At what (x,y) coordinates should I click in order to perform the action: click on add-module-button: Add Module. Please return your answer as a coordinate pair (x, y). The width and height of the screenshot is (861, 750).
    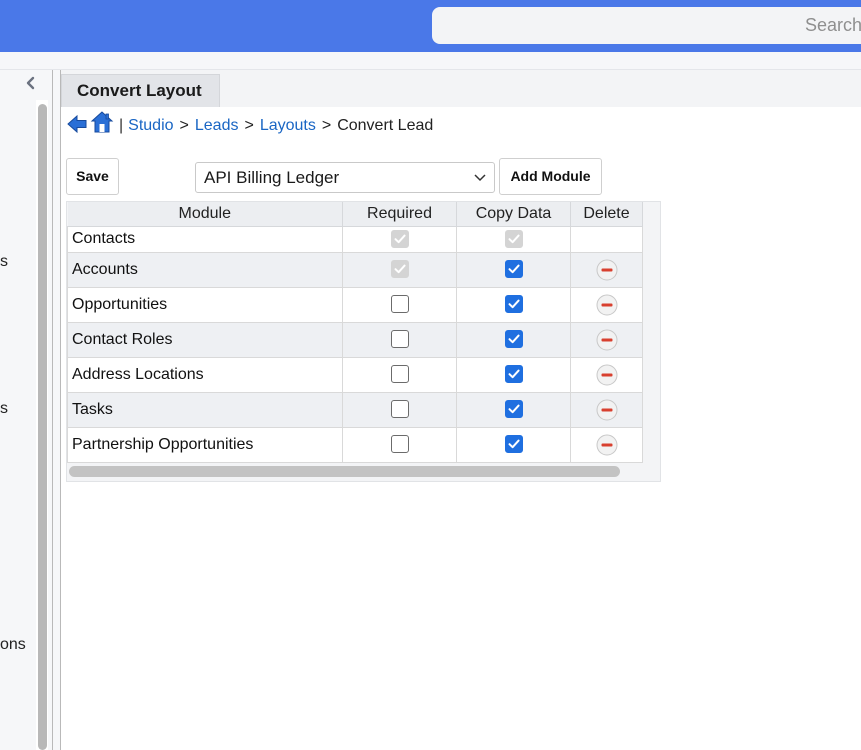
    Looking at the image, I should click on (550, 176).